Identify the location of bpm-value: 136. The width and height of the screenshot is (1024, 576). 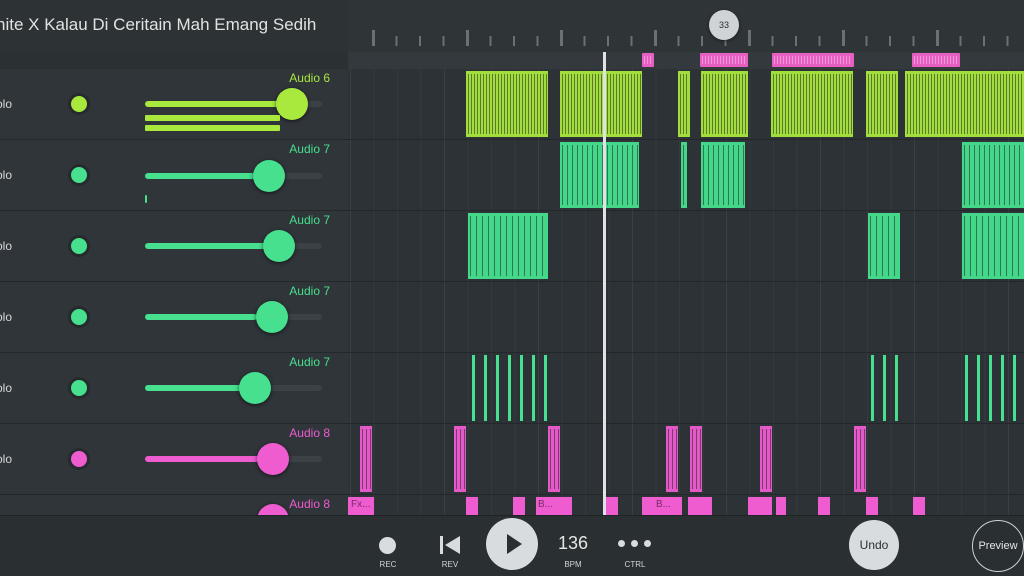
(573, 543).